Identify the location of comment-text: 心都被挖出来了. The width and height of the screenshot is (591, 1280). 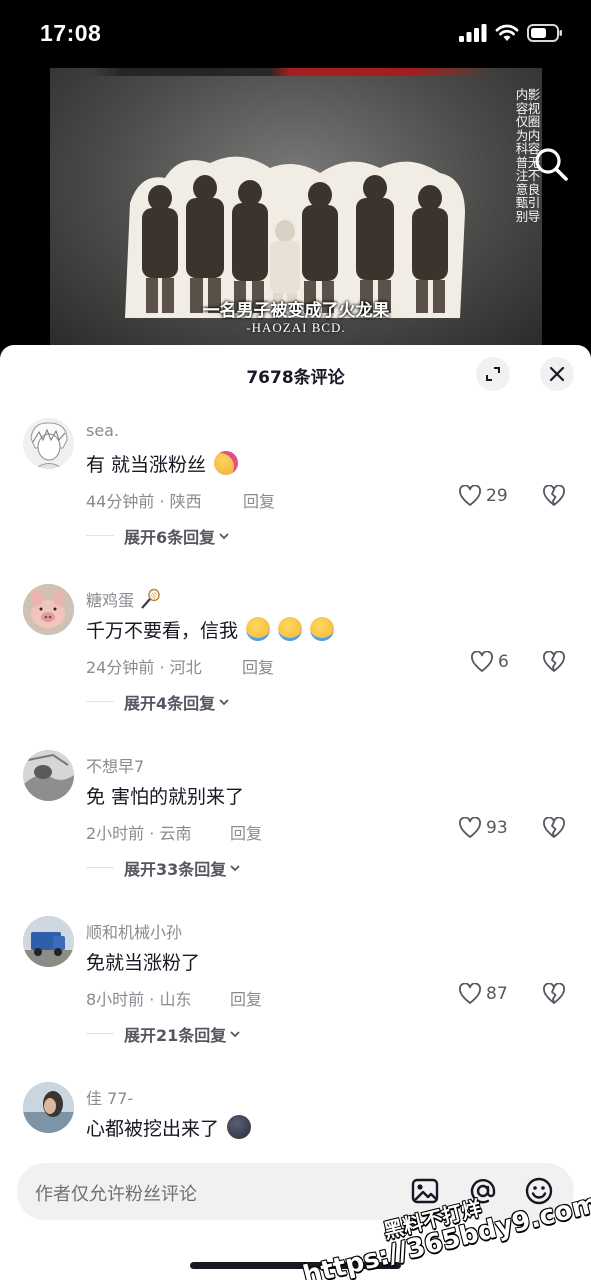
(169, 1127).